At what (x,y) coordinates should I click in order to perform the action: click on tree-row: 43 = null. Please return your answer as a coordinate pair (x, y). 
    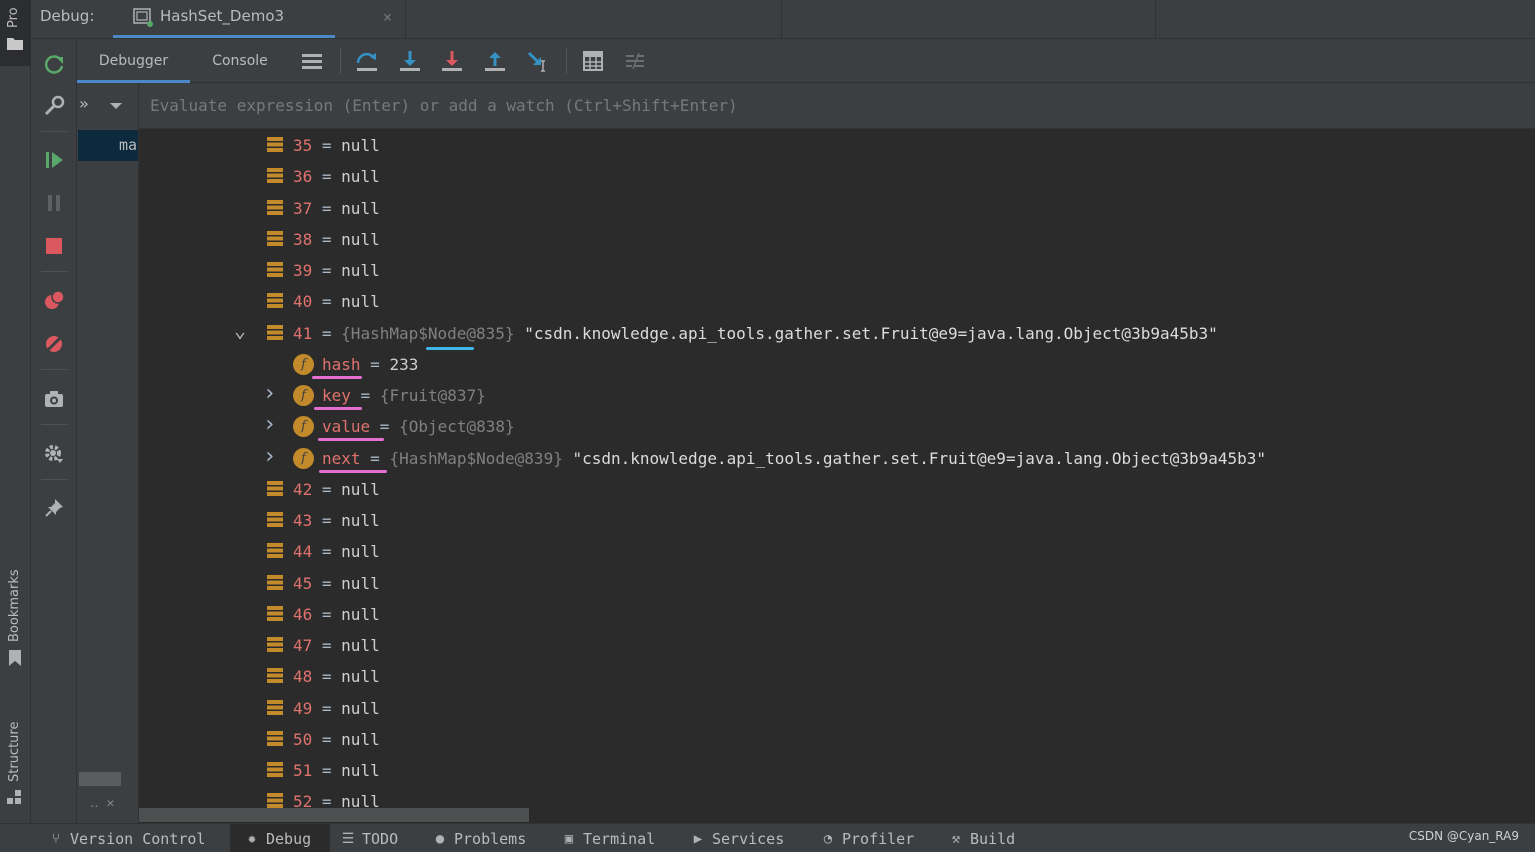
    Looking at the image, I should click on (837, 520).